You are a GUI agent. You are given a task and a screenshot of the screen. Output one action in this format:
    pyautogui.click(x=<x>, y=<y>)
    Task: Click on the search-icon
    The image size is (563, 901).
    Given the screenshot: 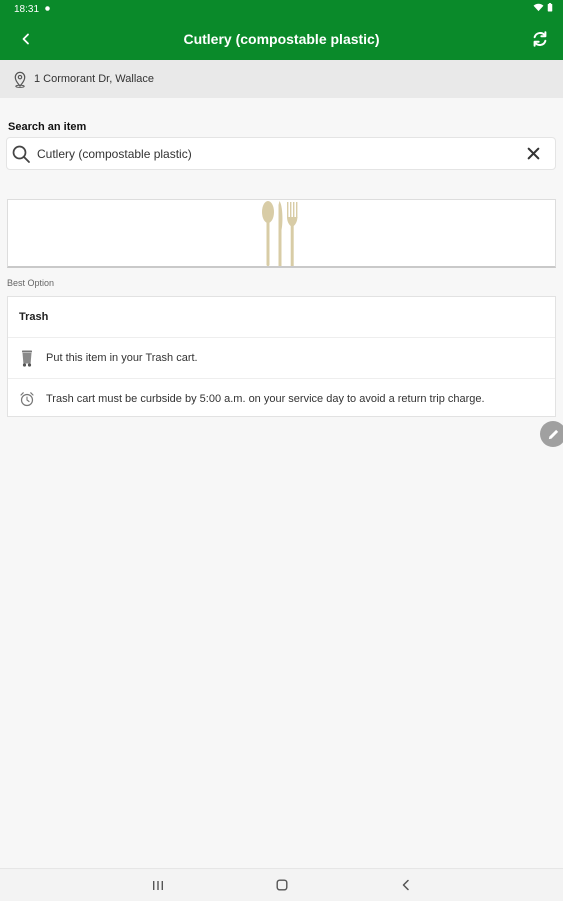 What is the action you would take?
    pyautogui.click(x=21, y=154)
    